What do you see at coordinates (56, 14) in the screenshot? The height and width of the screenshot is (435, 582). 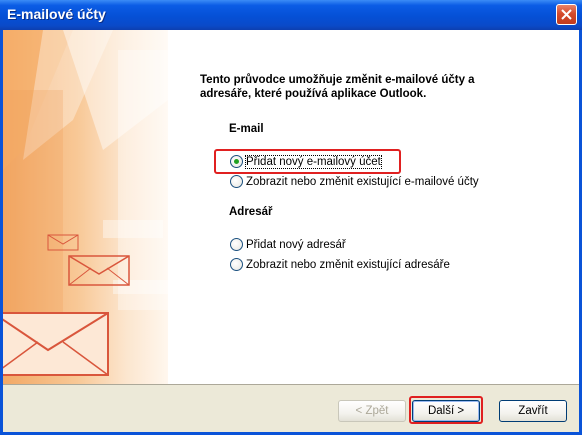 I see `window-title: E-mailové účty` at bounding box center [56, 14].